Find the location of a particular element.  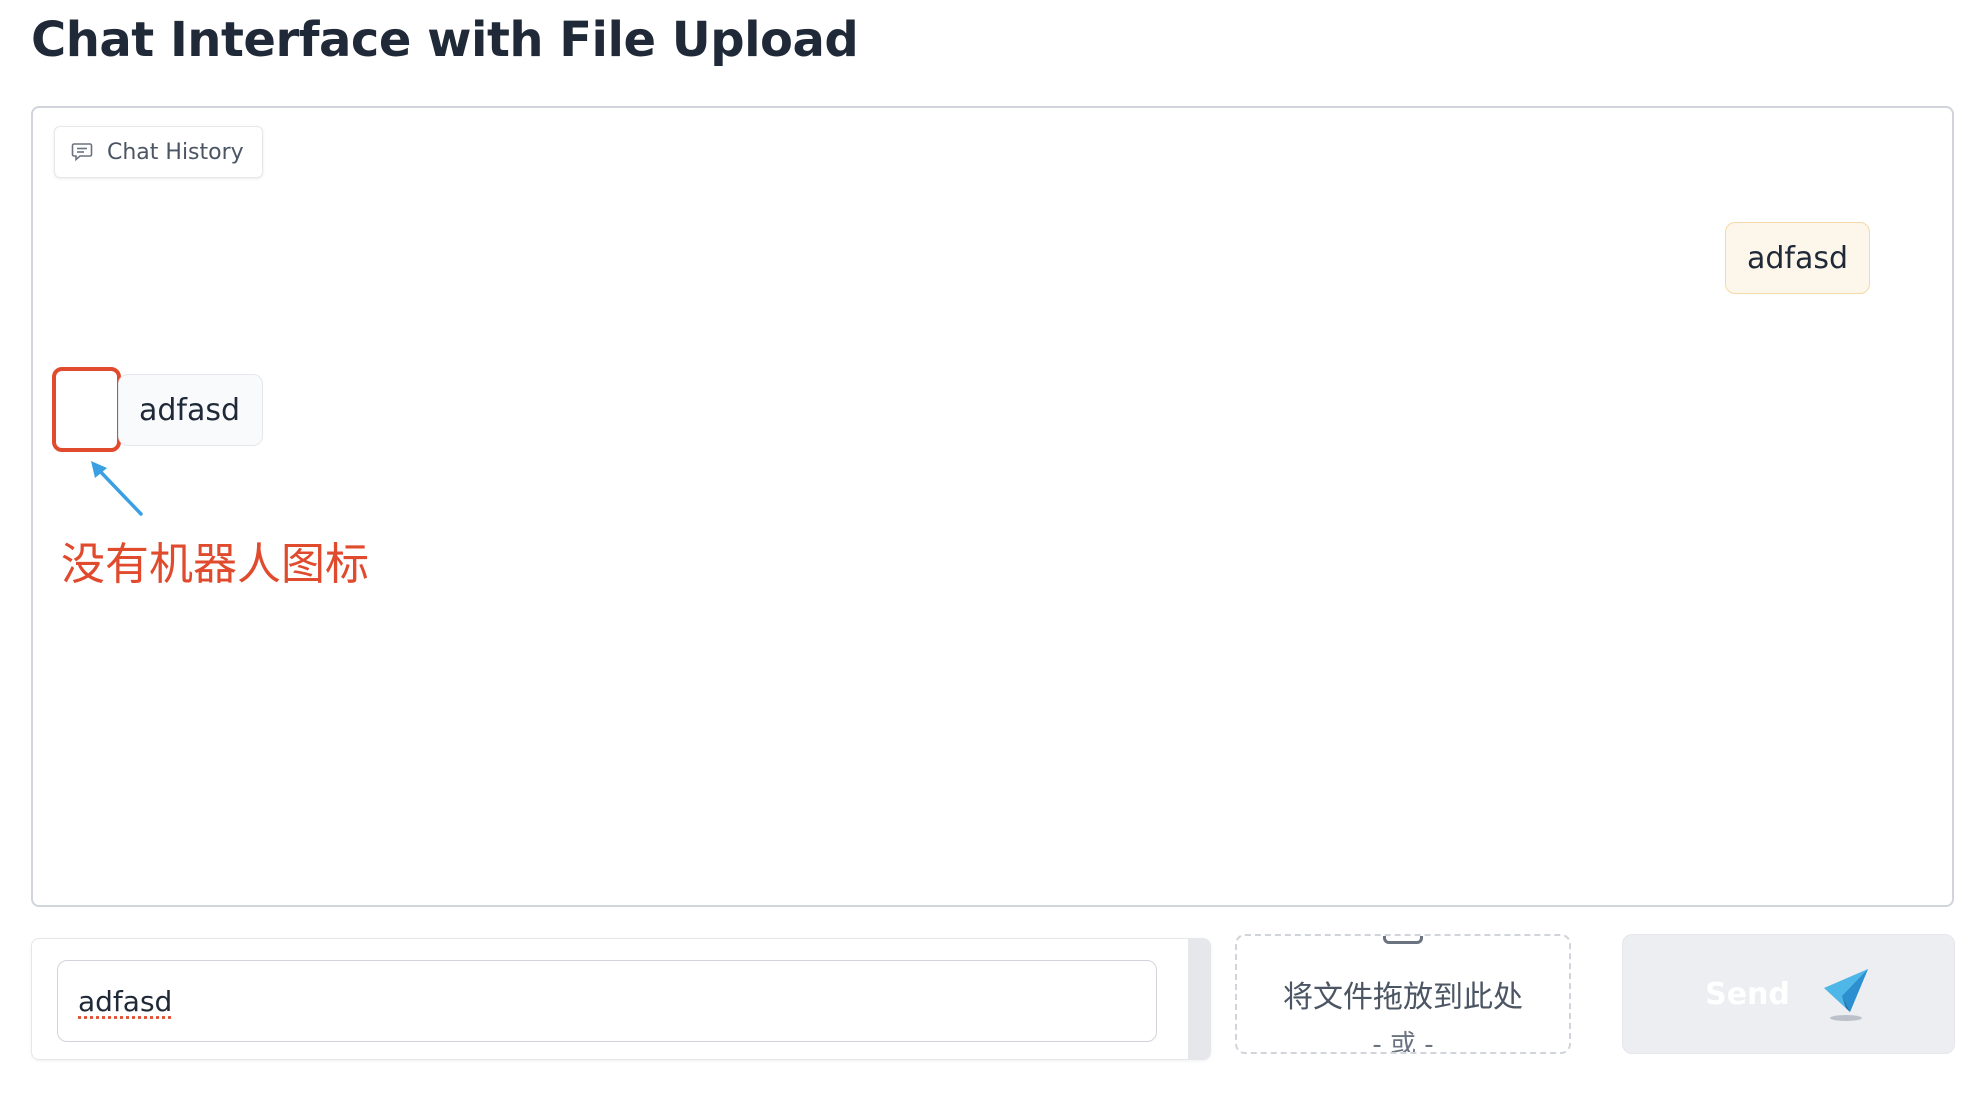

upload-icon is located at coordinates (1403, 940).